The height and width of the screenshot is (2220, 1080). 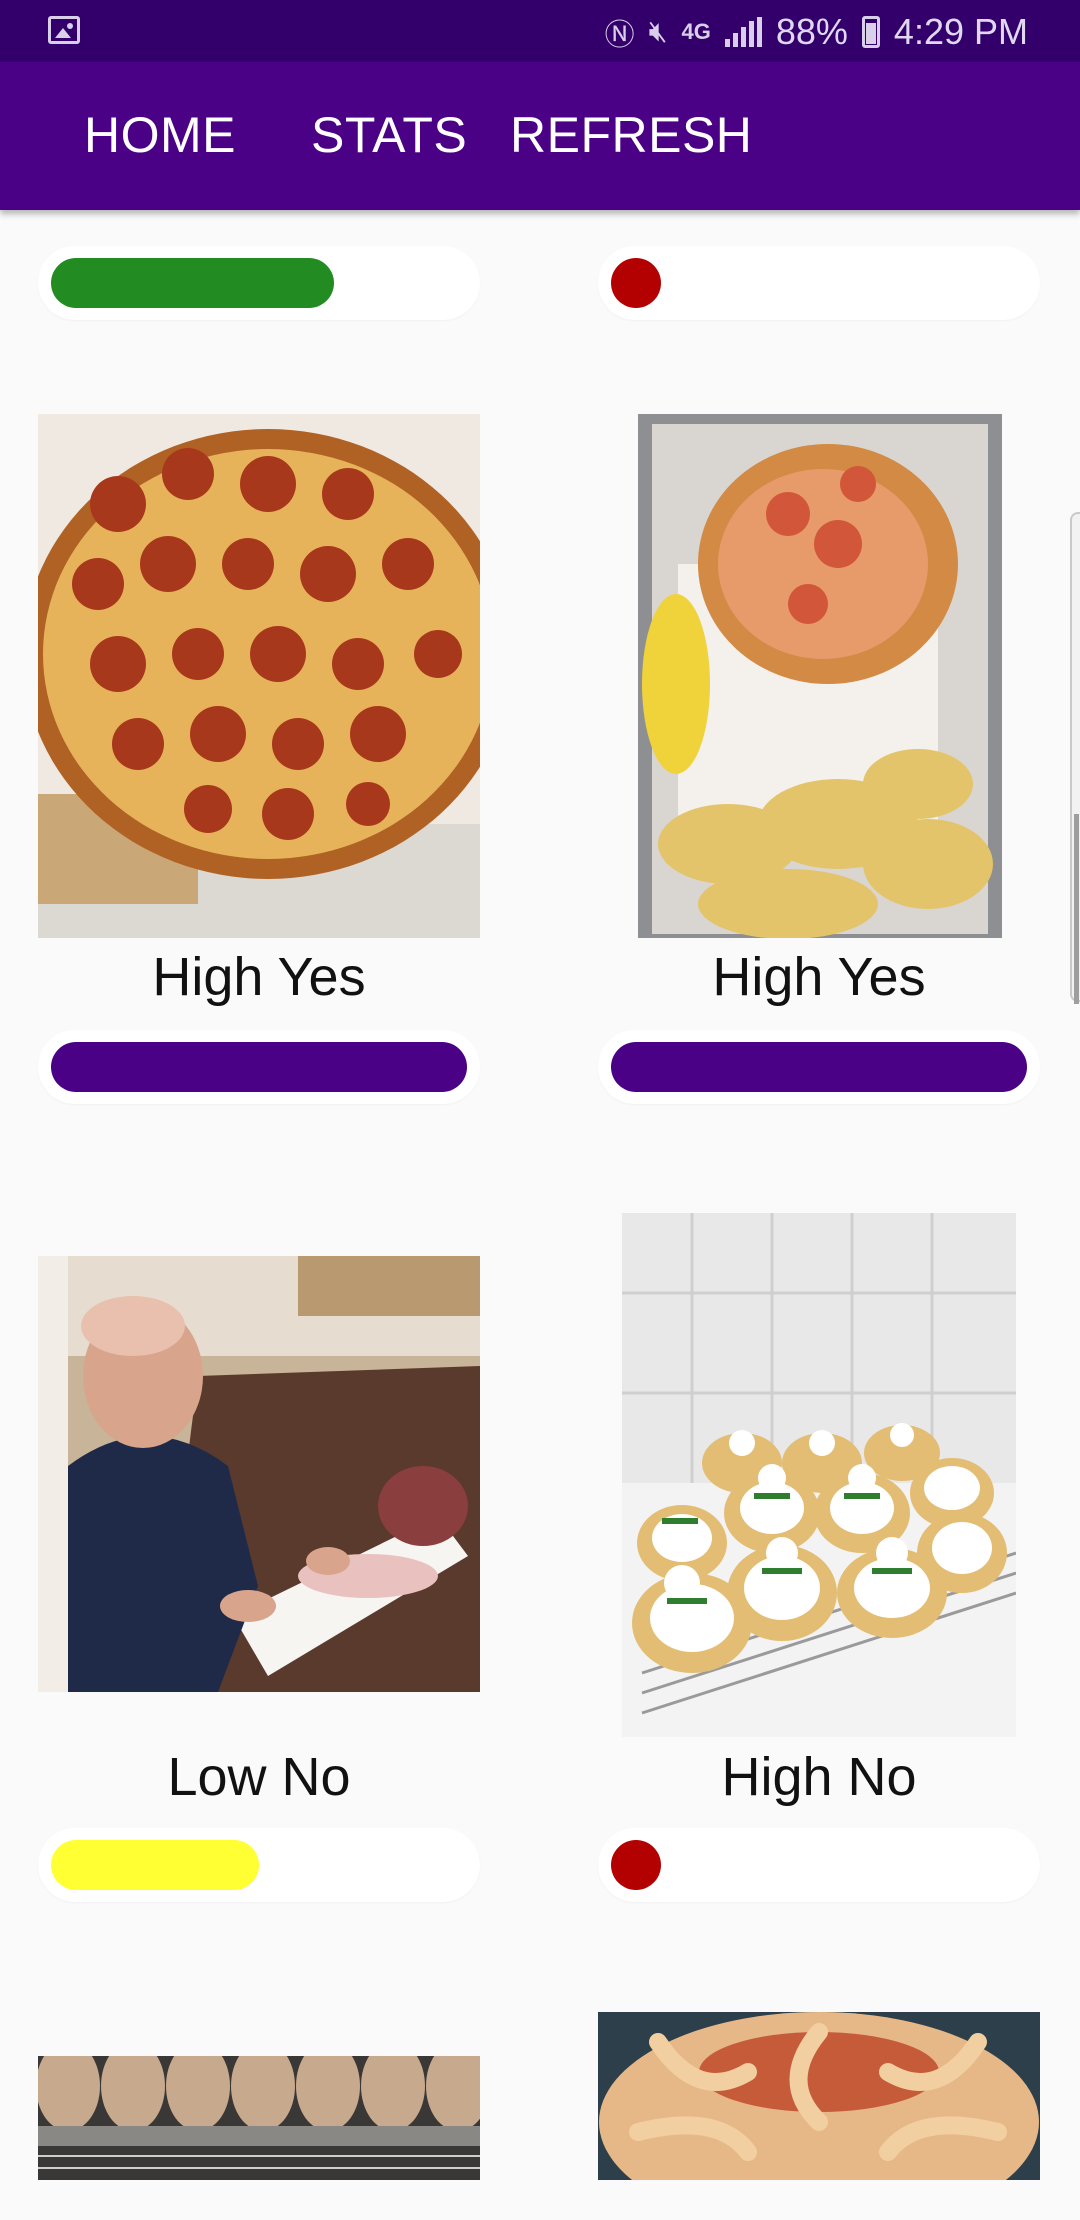 What do you see at coordinates (160, 135) in the screenshot?
I see `nav-home-button: HOME` at bounding box center [160, 135].